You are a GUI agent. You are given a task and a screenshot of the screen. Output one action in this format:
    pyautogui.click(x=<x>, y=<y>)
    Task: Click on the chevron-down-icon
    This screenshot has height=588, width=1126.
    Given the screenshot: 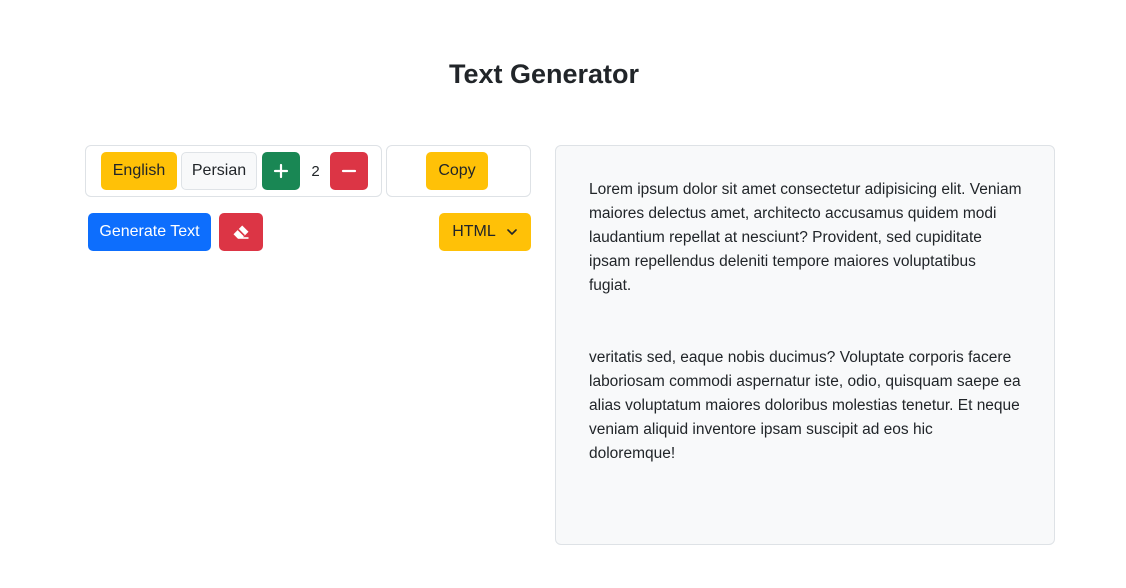 What is the action you would take?
    pyautogui.click(x=512, y=232)
    